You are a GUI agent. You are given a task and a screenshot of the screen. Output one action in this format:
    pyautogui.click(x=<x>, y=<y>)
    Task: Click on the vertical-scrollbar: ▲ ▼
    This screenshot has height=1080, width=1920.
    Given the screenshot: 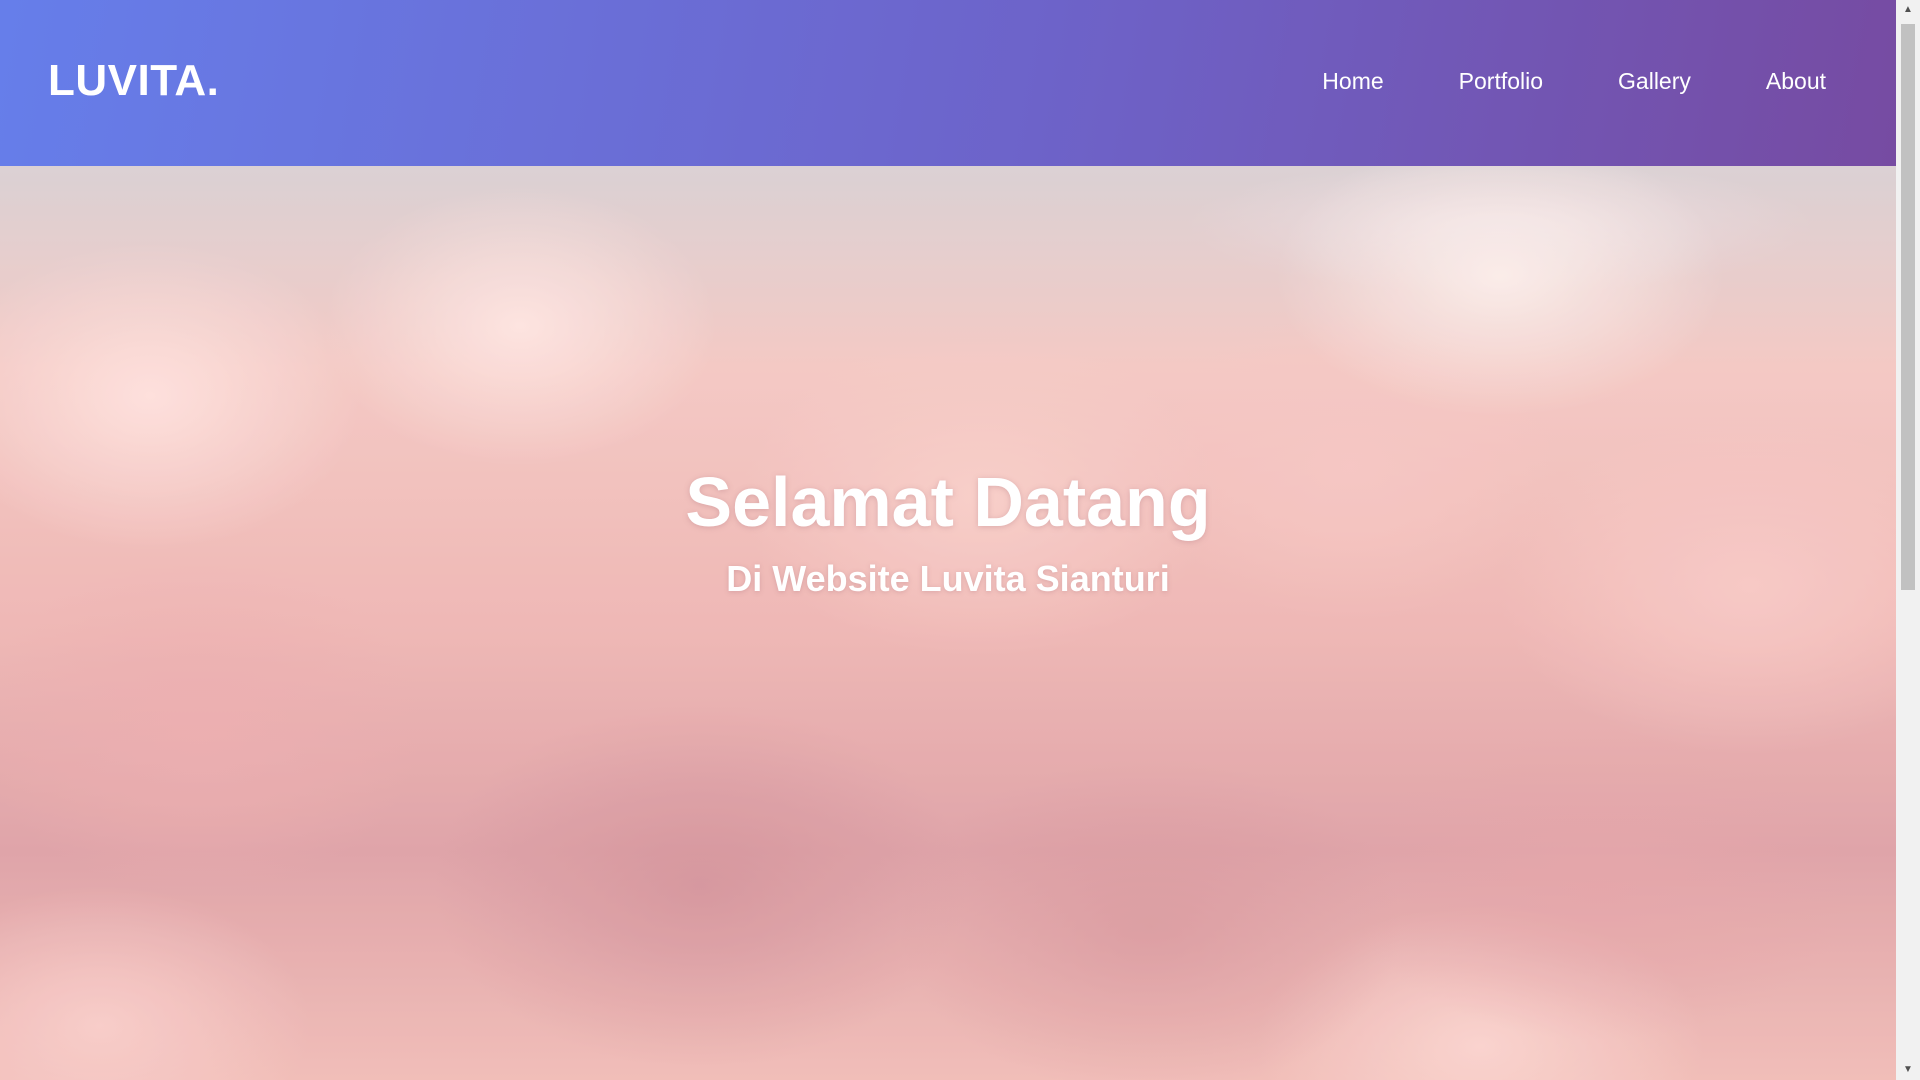 What is the action you would take?
    pyautogui.click(x=1908, y=540)
    